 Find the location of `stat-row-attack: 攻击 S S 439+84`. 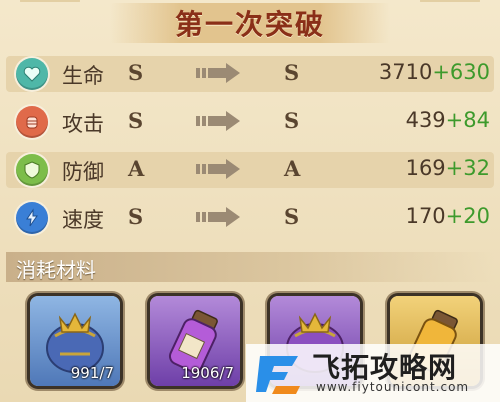

stat-row-attack: 攻击 S S 439+84 is located at coordinates (250, 122).